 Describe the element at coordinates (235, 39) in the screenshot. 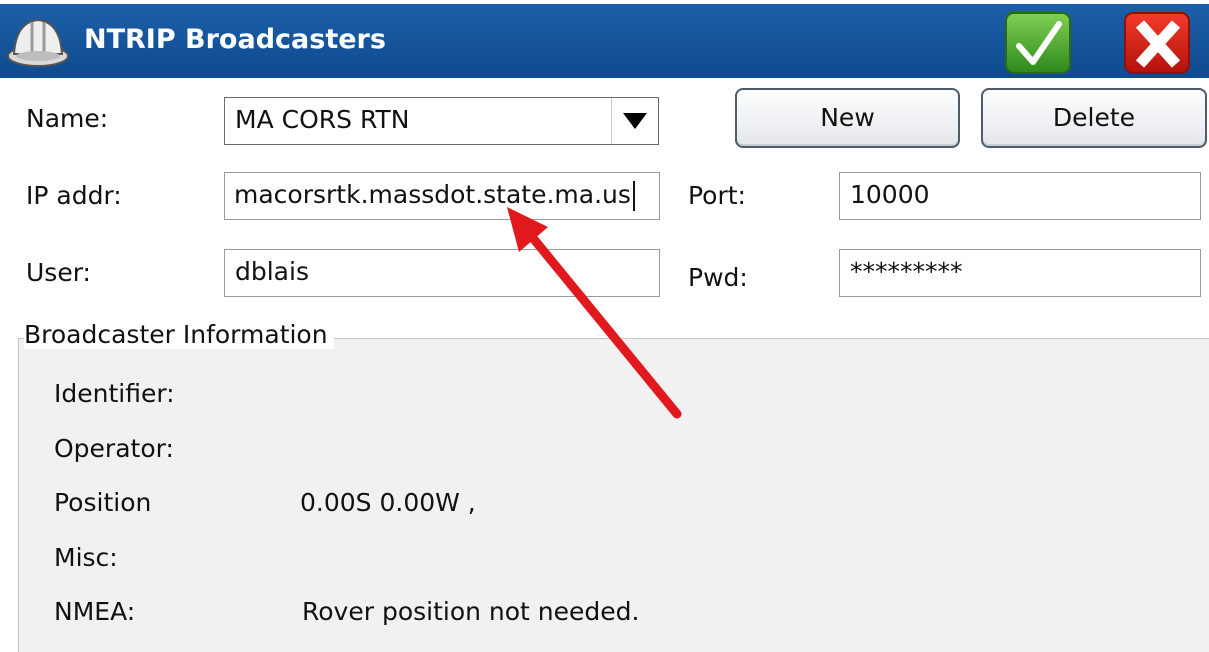

I see `window-title: NTRIP Broadcasters` at that location.